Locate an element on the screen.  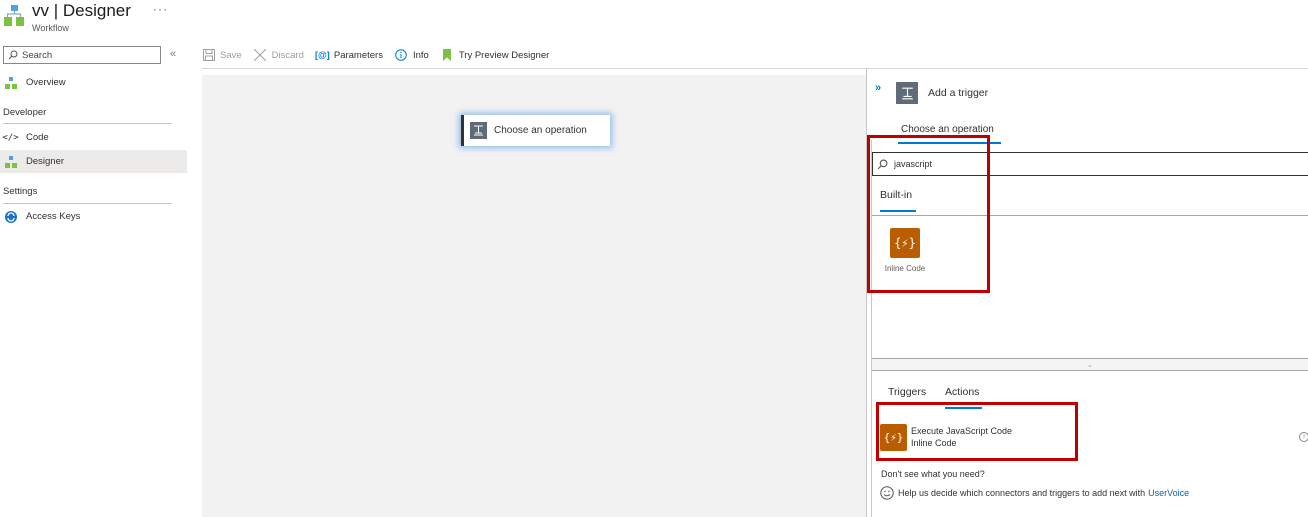
save-button: Save is located at coordinates (222, 55).